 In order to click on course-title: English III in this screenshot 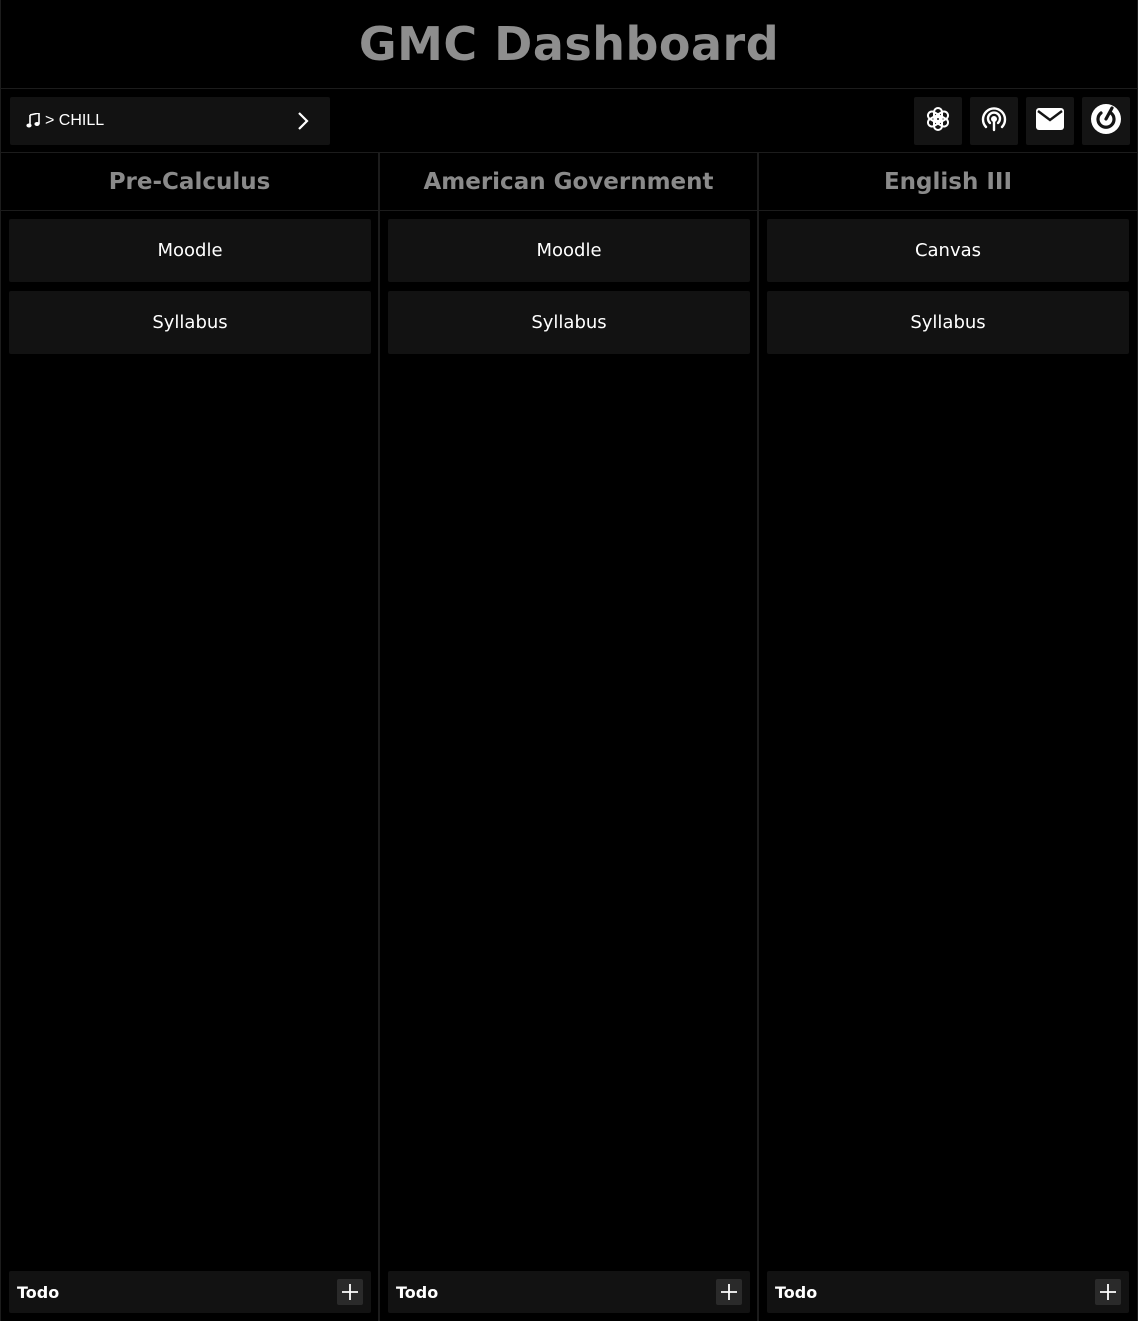, I will do `click(948, 182)`.